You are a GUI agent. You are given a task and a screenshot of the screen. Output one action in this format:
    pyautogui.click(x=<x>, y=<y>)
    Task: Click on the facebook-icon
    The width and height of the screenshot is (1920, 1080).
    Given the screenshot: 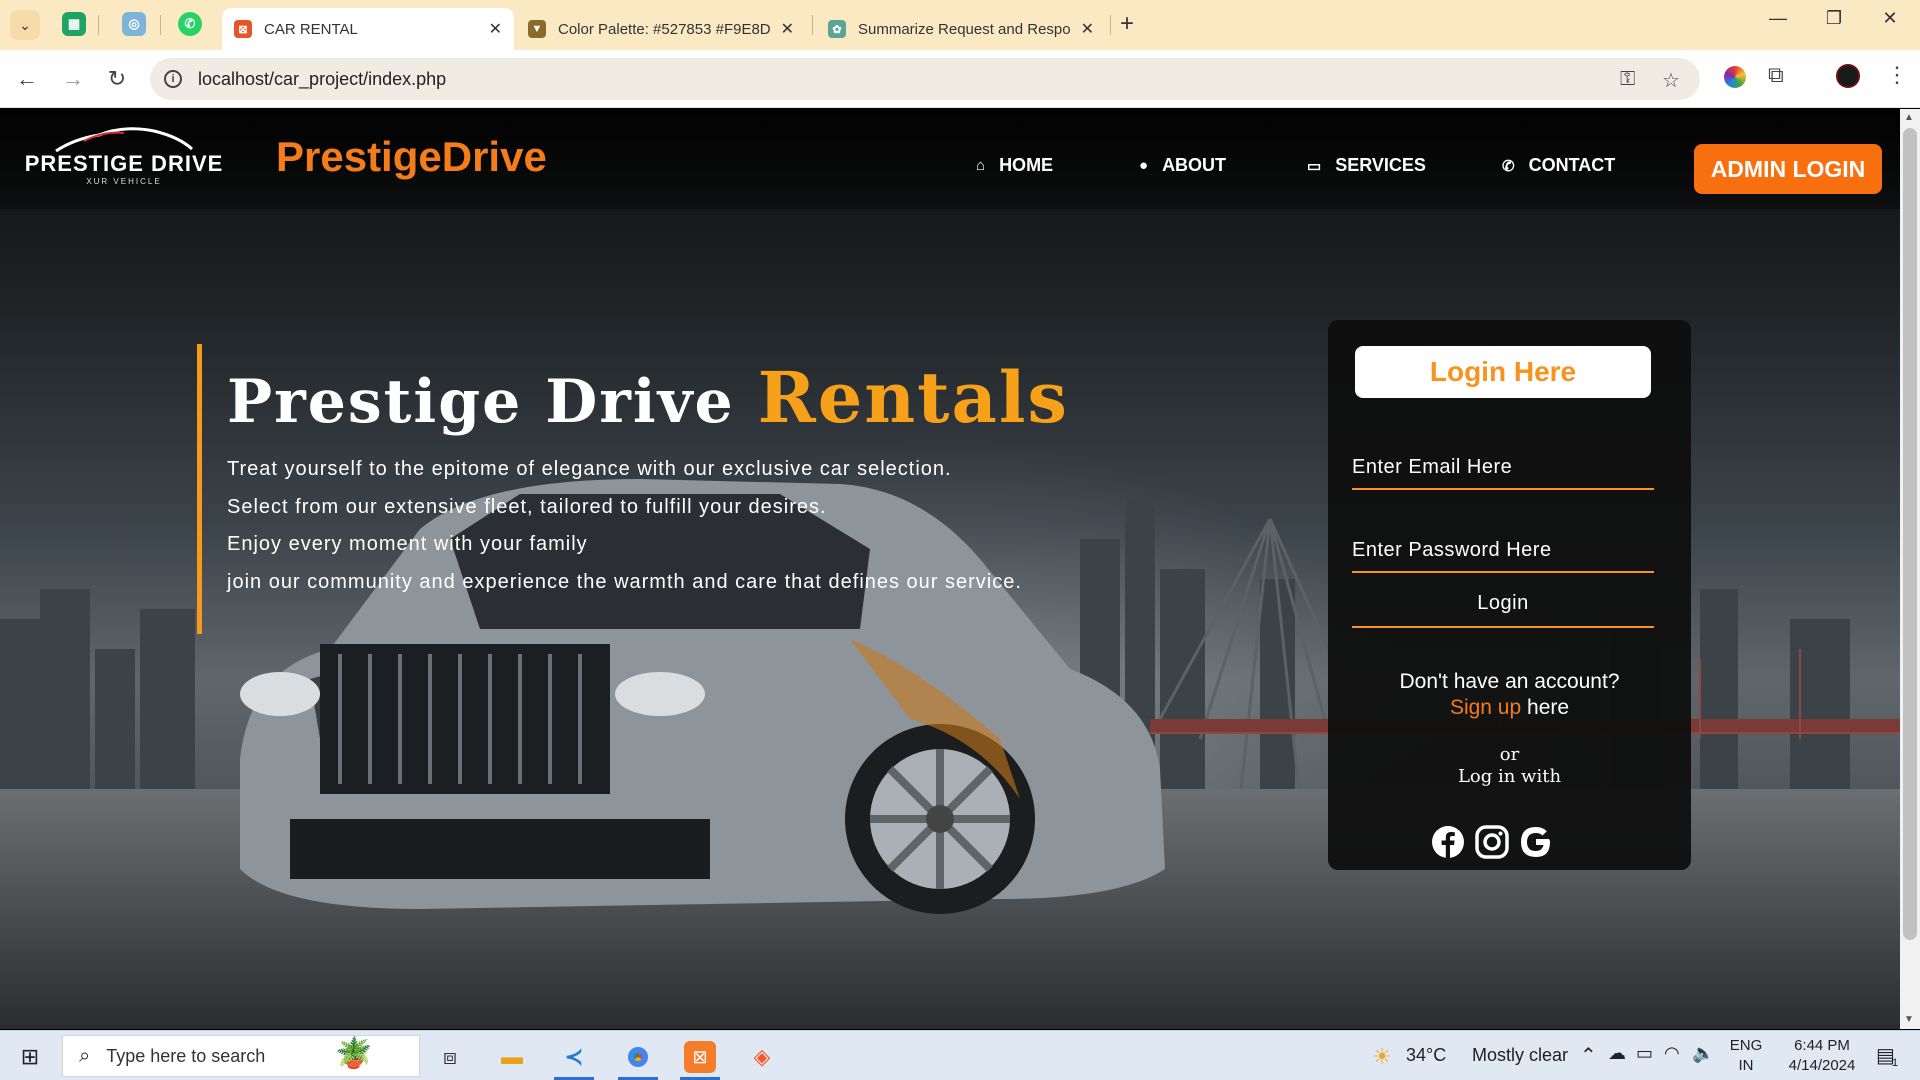 What is the action you would take?
    pyautogui.click(x=1448, y=842)
    